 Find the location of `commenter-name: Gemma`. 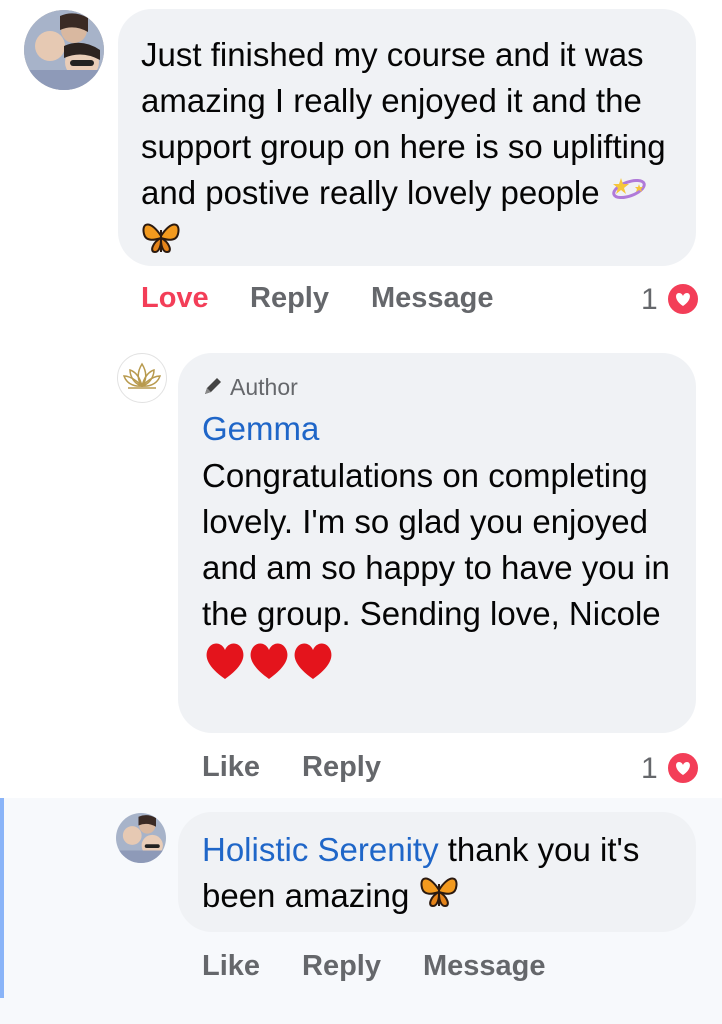

commenter-name: Gemma is located at coordinates (439, 429).